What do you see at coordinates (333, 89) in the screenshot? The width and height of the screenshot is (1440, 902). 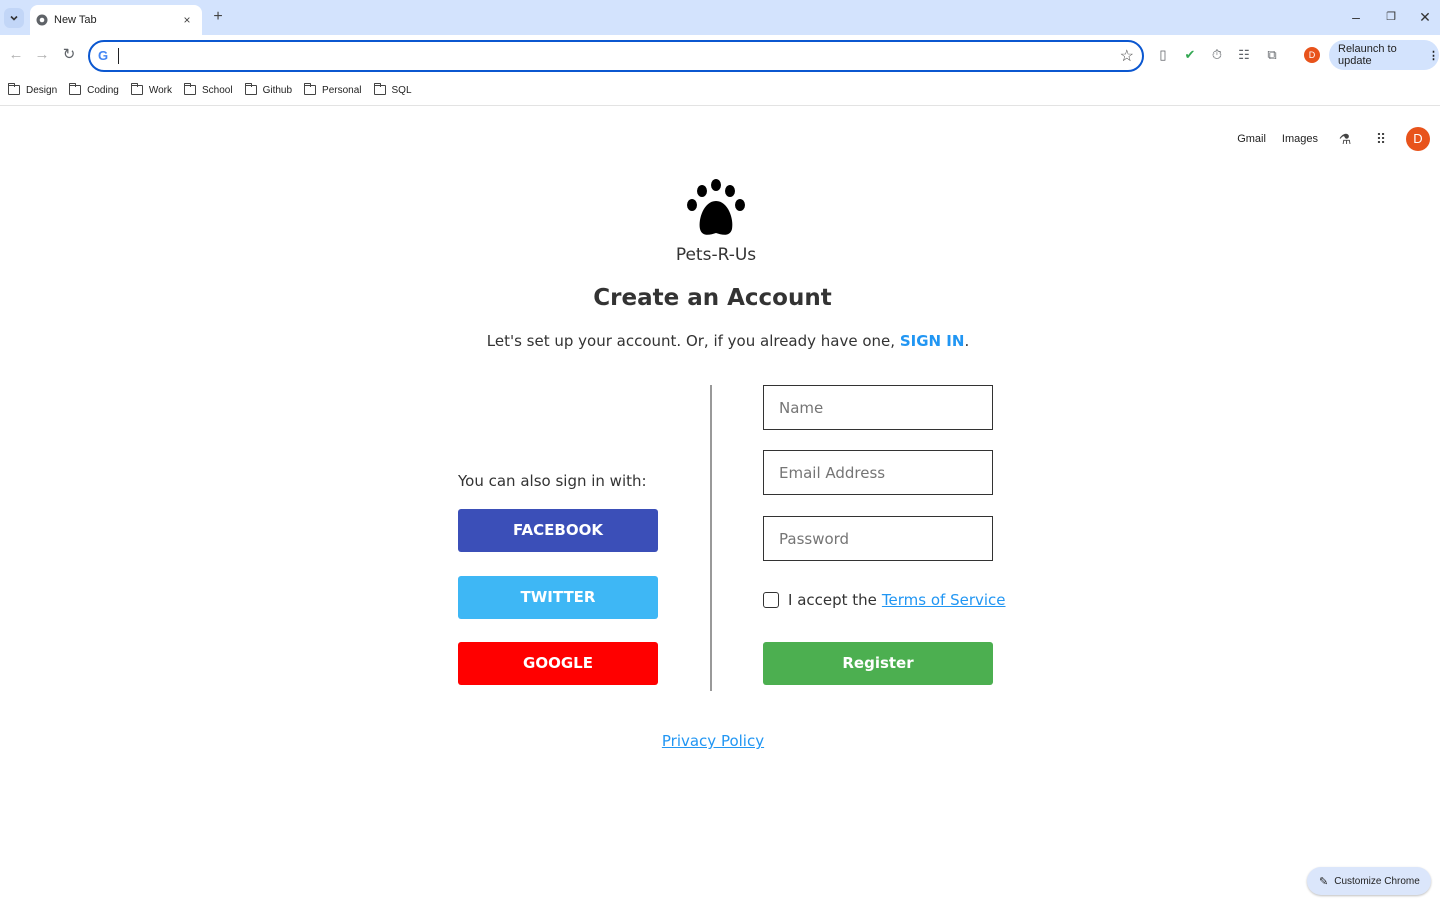 I see `bookmark-folder-personal: Personal` at bounding box center [333, 89].